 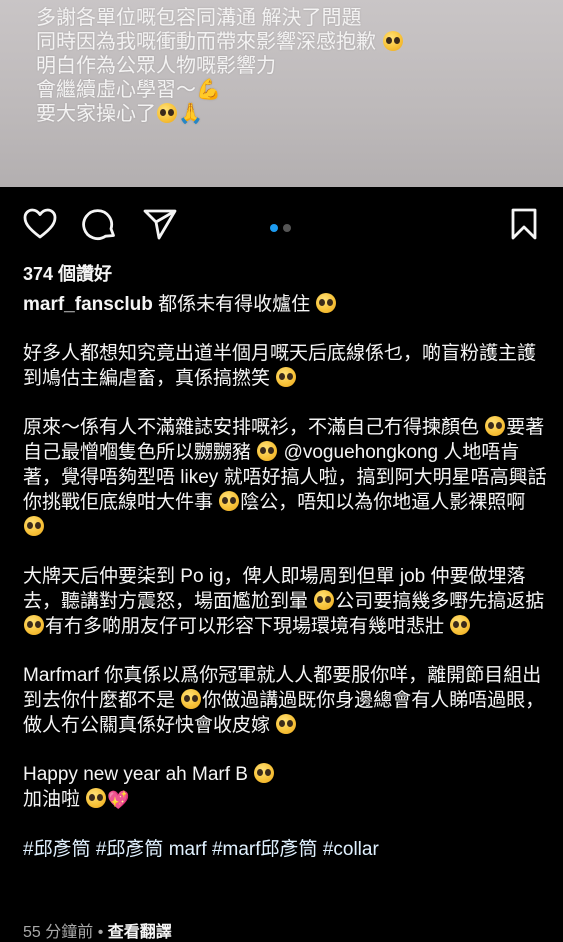 I want to click on caption-first-line: marf_fansclub 都係未有得收爐住, so click(x=285, y=304).